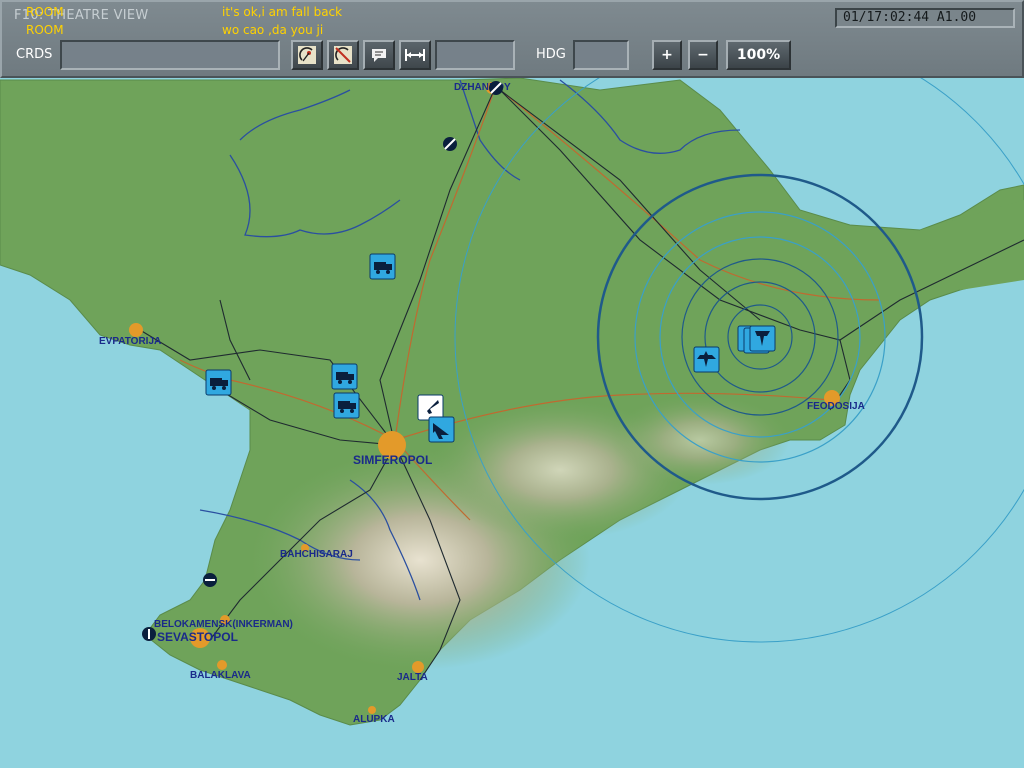  Describe the element at coordinates (836, 406) in the screenshot. I see `city-label: FEODOSIJA` at that location.